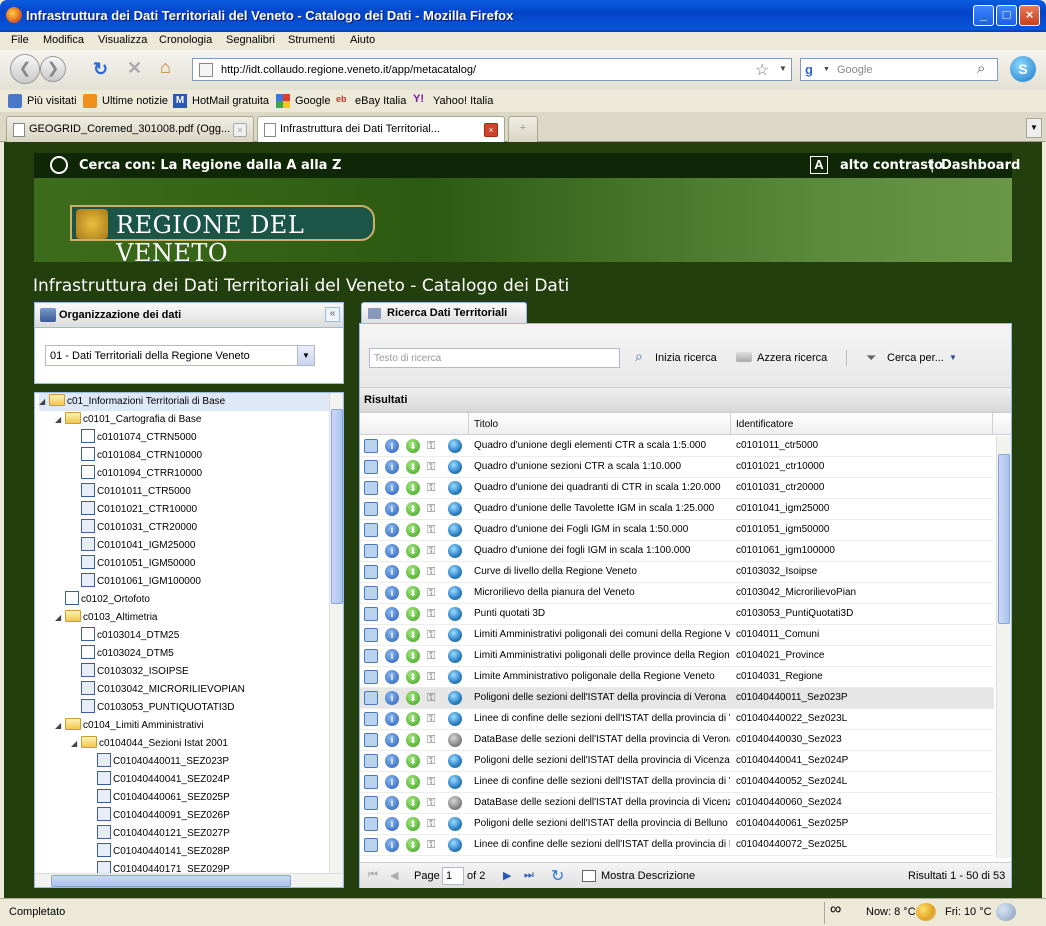 The height and width of the screenshot is (926, 1046). Describe the element at coordinates (648, 876) in the screenshot. I see `show-description-button: Mostra Descrizione` at that location.